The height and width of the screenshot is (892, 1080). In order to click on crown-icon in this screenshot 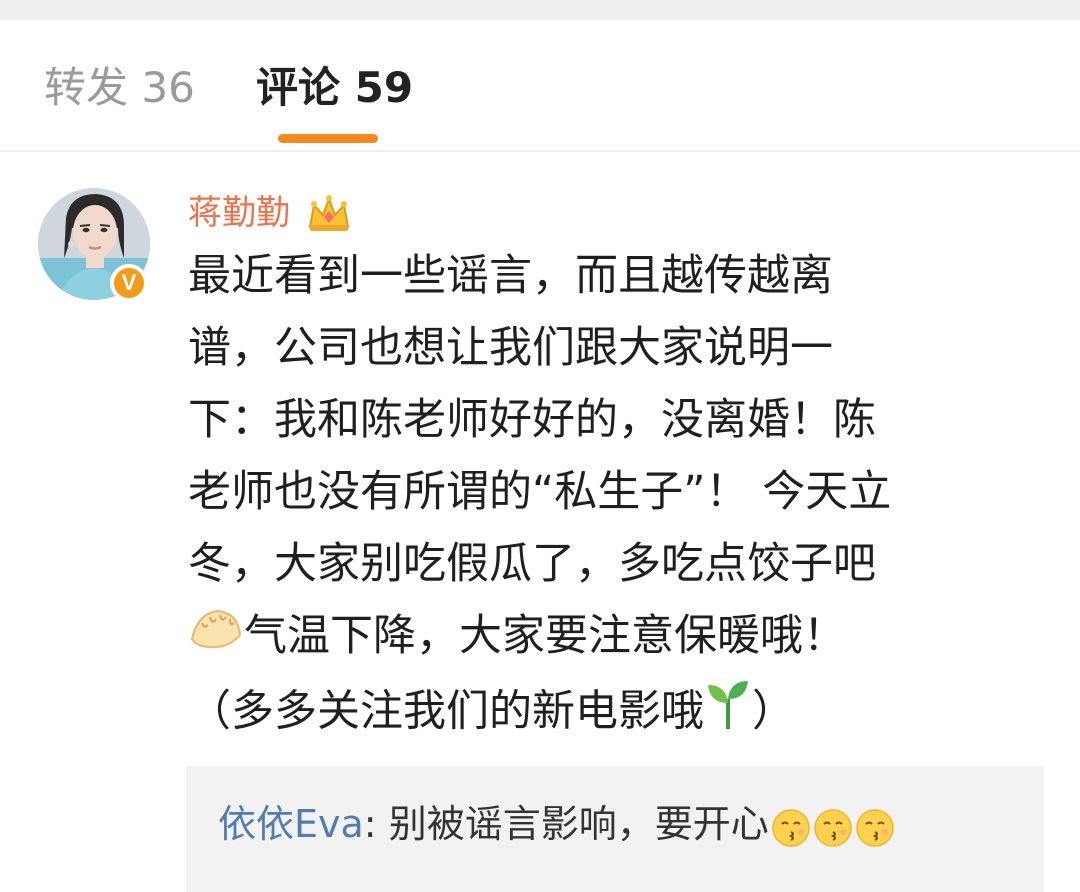, I will do `click(329, 213)`.